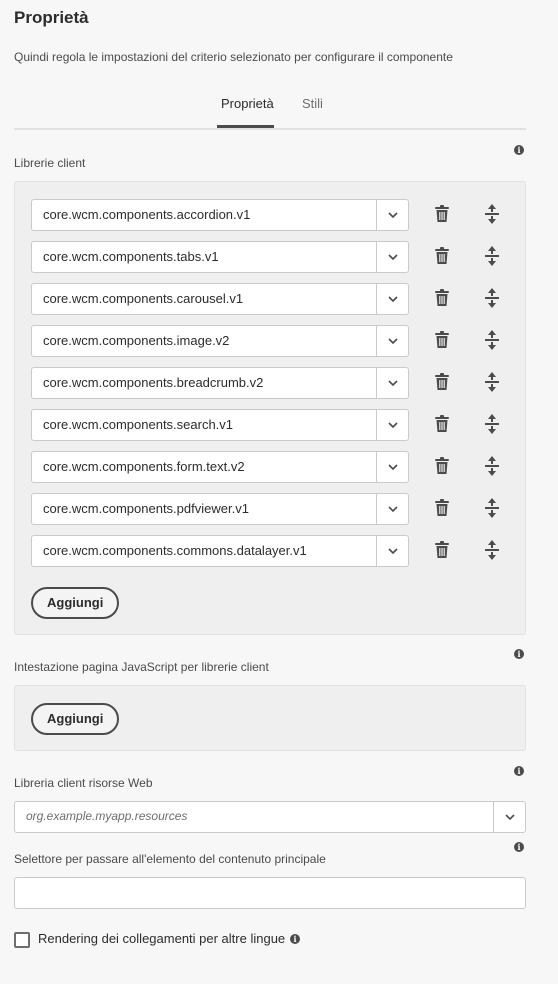 The height and width of the screenshot is (984, 558). I want to click on tab-properties: Proprietà, so click(247, 103).